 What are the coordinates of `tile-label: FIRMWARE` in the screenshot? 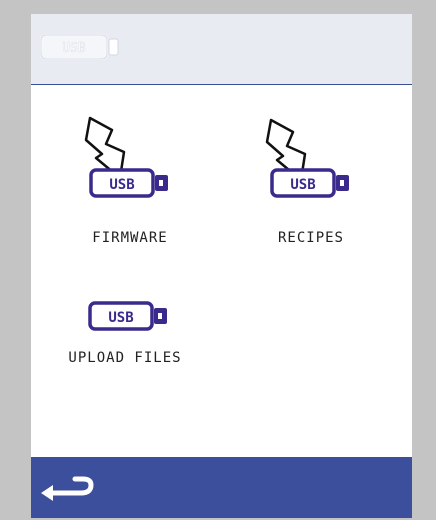 It's located at (130, 238).